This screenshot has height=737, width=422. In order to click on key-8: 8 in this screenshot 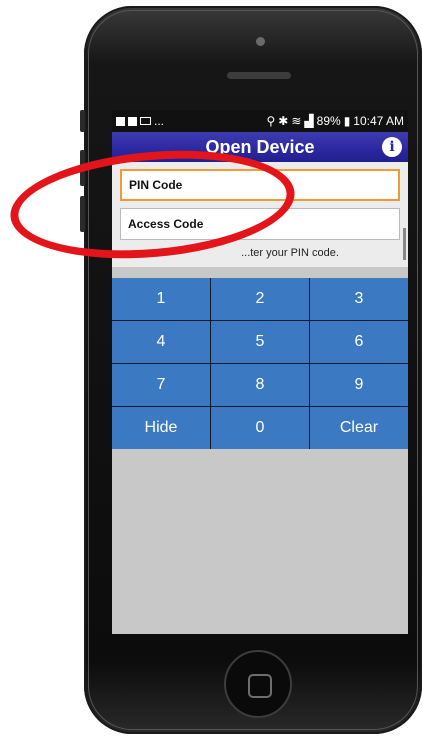, I will do `click(260, 385)`.